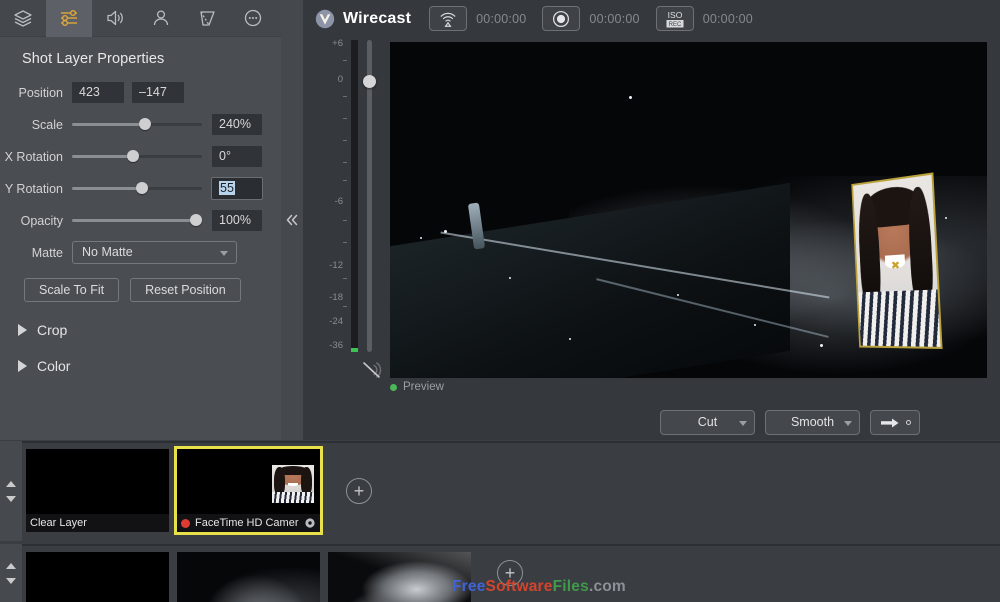 The image size is (1000, 602). I want to click on speaker-muted-icon, so click(372, 372).